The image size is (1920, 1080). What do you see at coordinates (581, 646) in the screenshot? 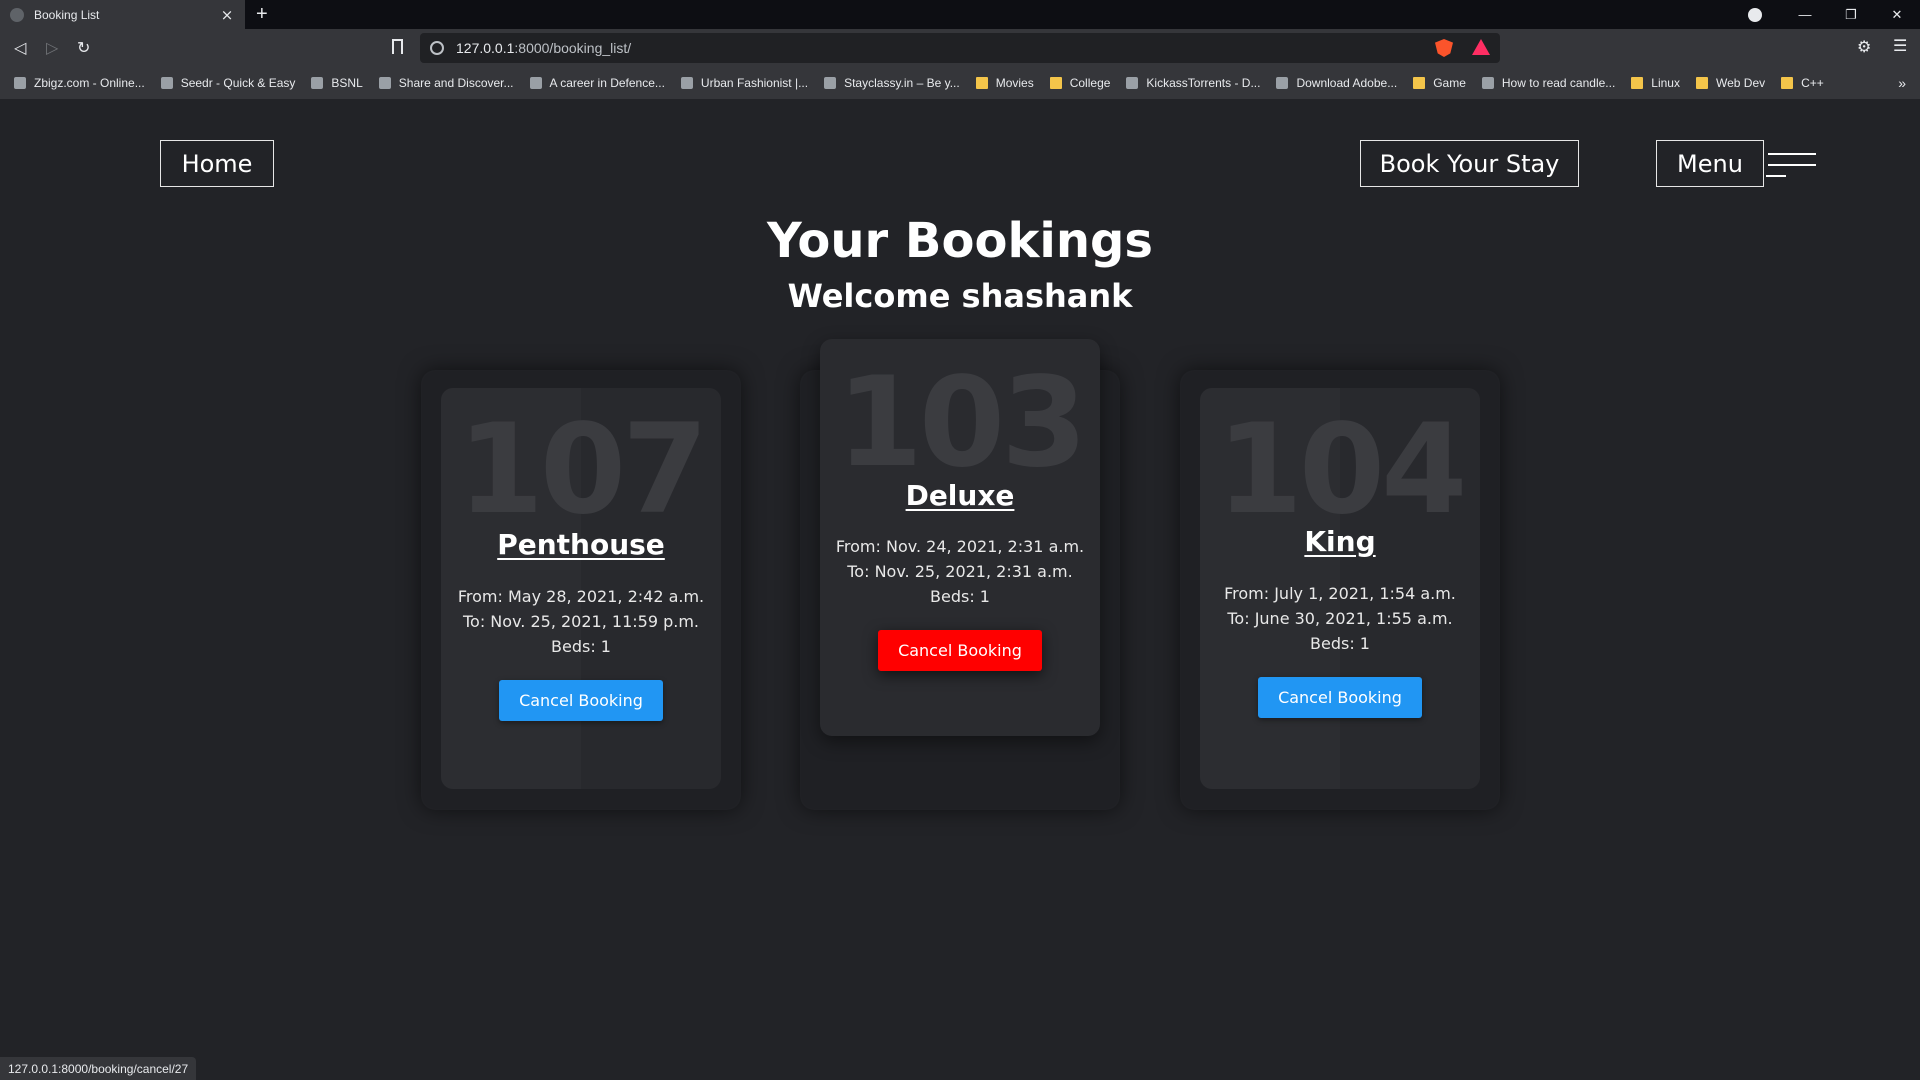
I see `booking-beds: Beds: 1` at bounding box center [581, 646].